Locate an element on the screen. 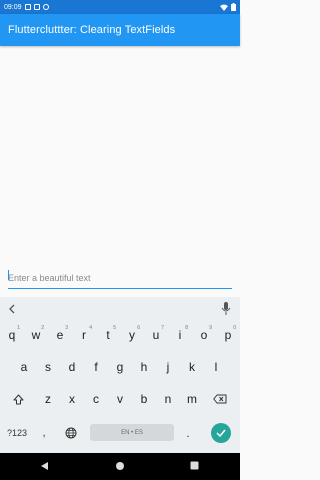 The image size is (320, 480). key-label: e is located at coordinates (60, 335).